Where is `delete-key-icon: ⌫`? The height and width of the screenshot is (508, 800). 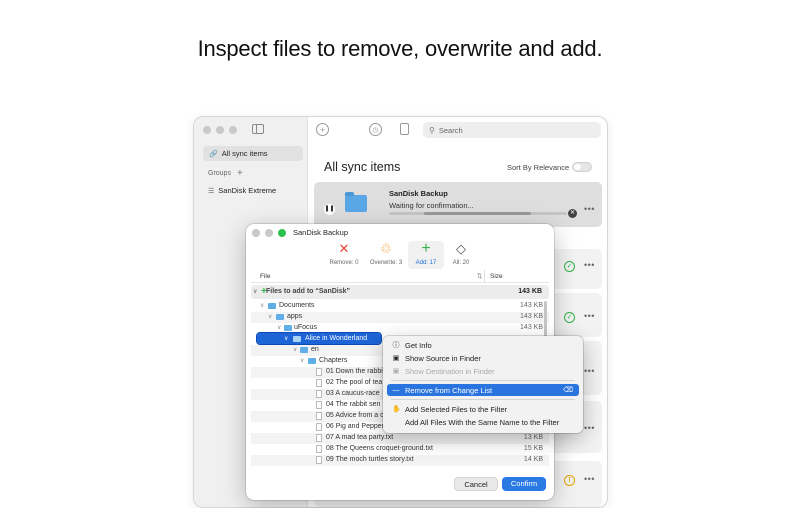 delete-key-icon: ⌫ is located at coordinates (568, 390).